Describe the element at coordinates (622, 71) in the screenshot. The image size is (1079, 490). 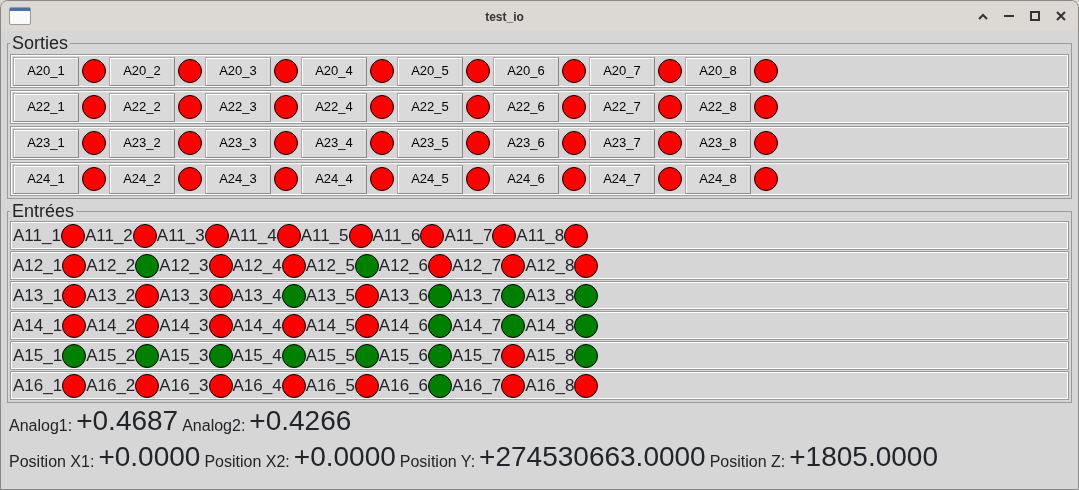
I see `output-button: A20_7` at that location.